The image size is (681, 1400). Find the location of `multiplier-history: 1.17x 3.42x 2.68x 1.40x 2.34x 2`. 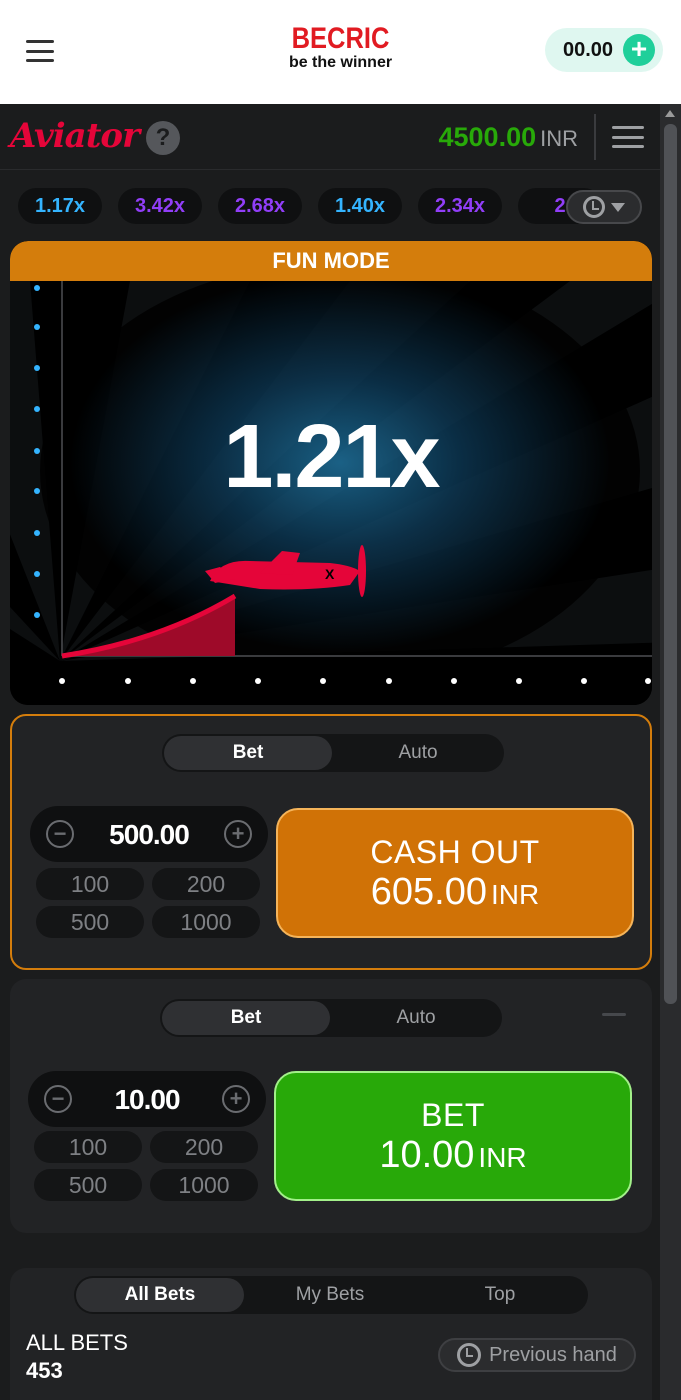

multiplier-history: 1.17x 3.42x 2.68x 1.40x 2.34x 2 is located at coordinates (330, 205).